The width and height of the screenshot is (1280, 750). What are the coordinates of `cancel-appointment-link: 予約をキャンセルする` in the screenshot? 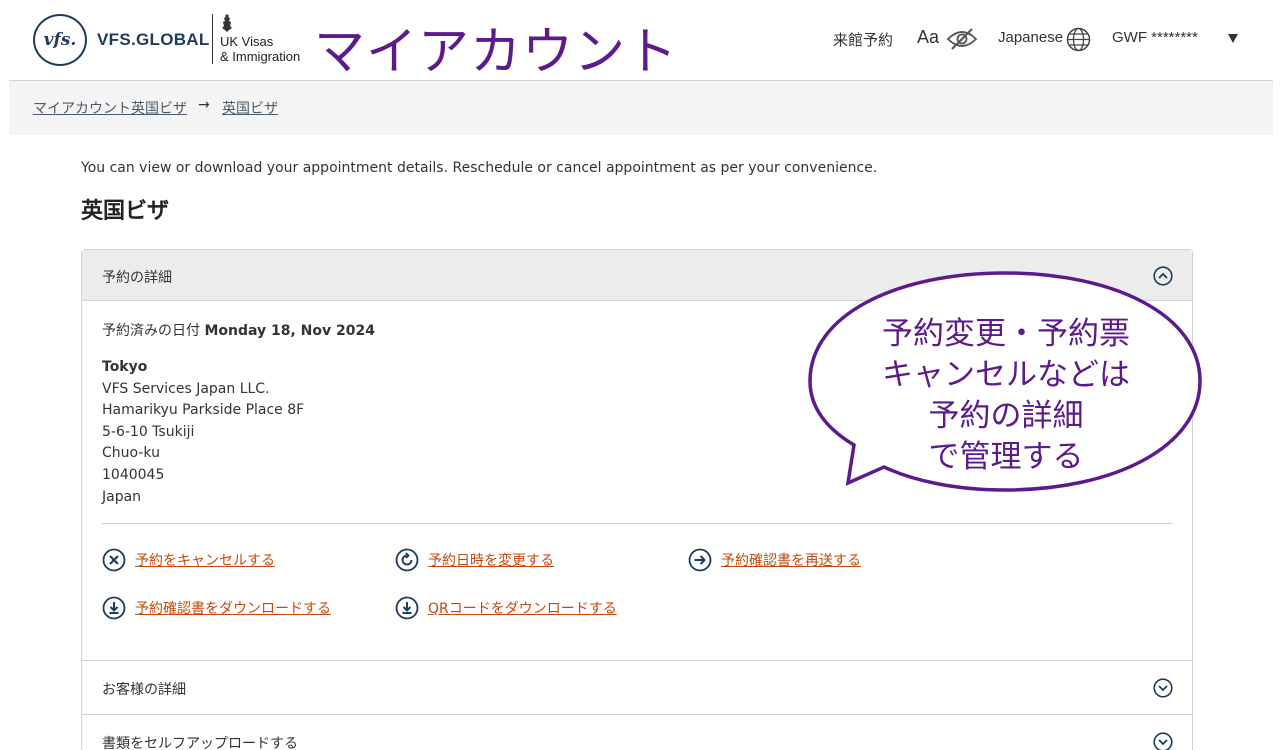 It's located at (188, 560).